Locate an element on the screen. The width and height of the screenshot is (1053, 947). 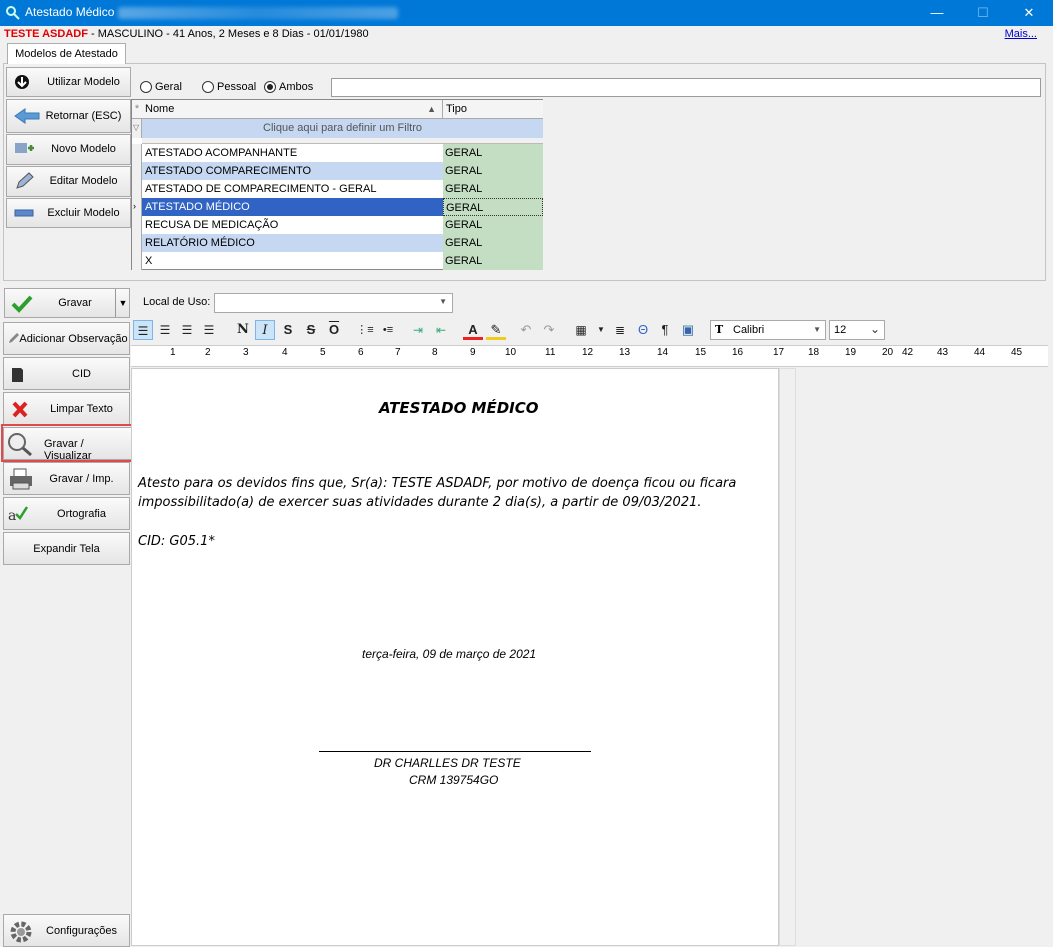
table-row: ATESTADO COMPARECIMENTO GERAL is located at coordinates (342, 171).